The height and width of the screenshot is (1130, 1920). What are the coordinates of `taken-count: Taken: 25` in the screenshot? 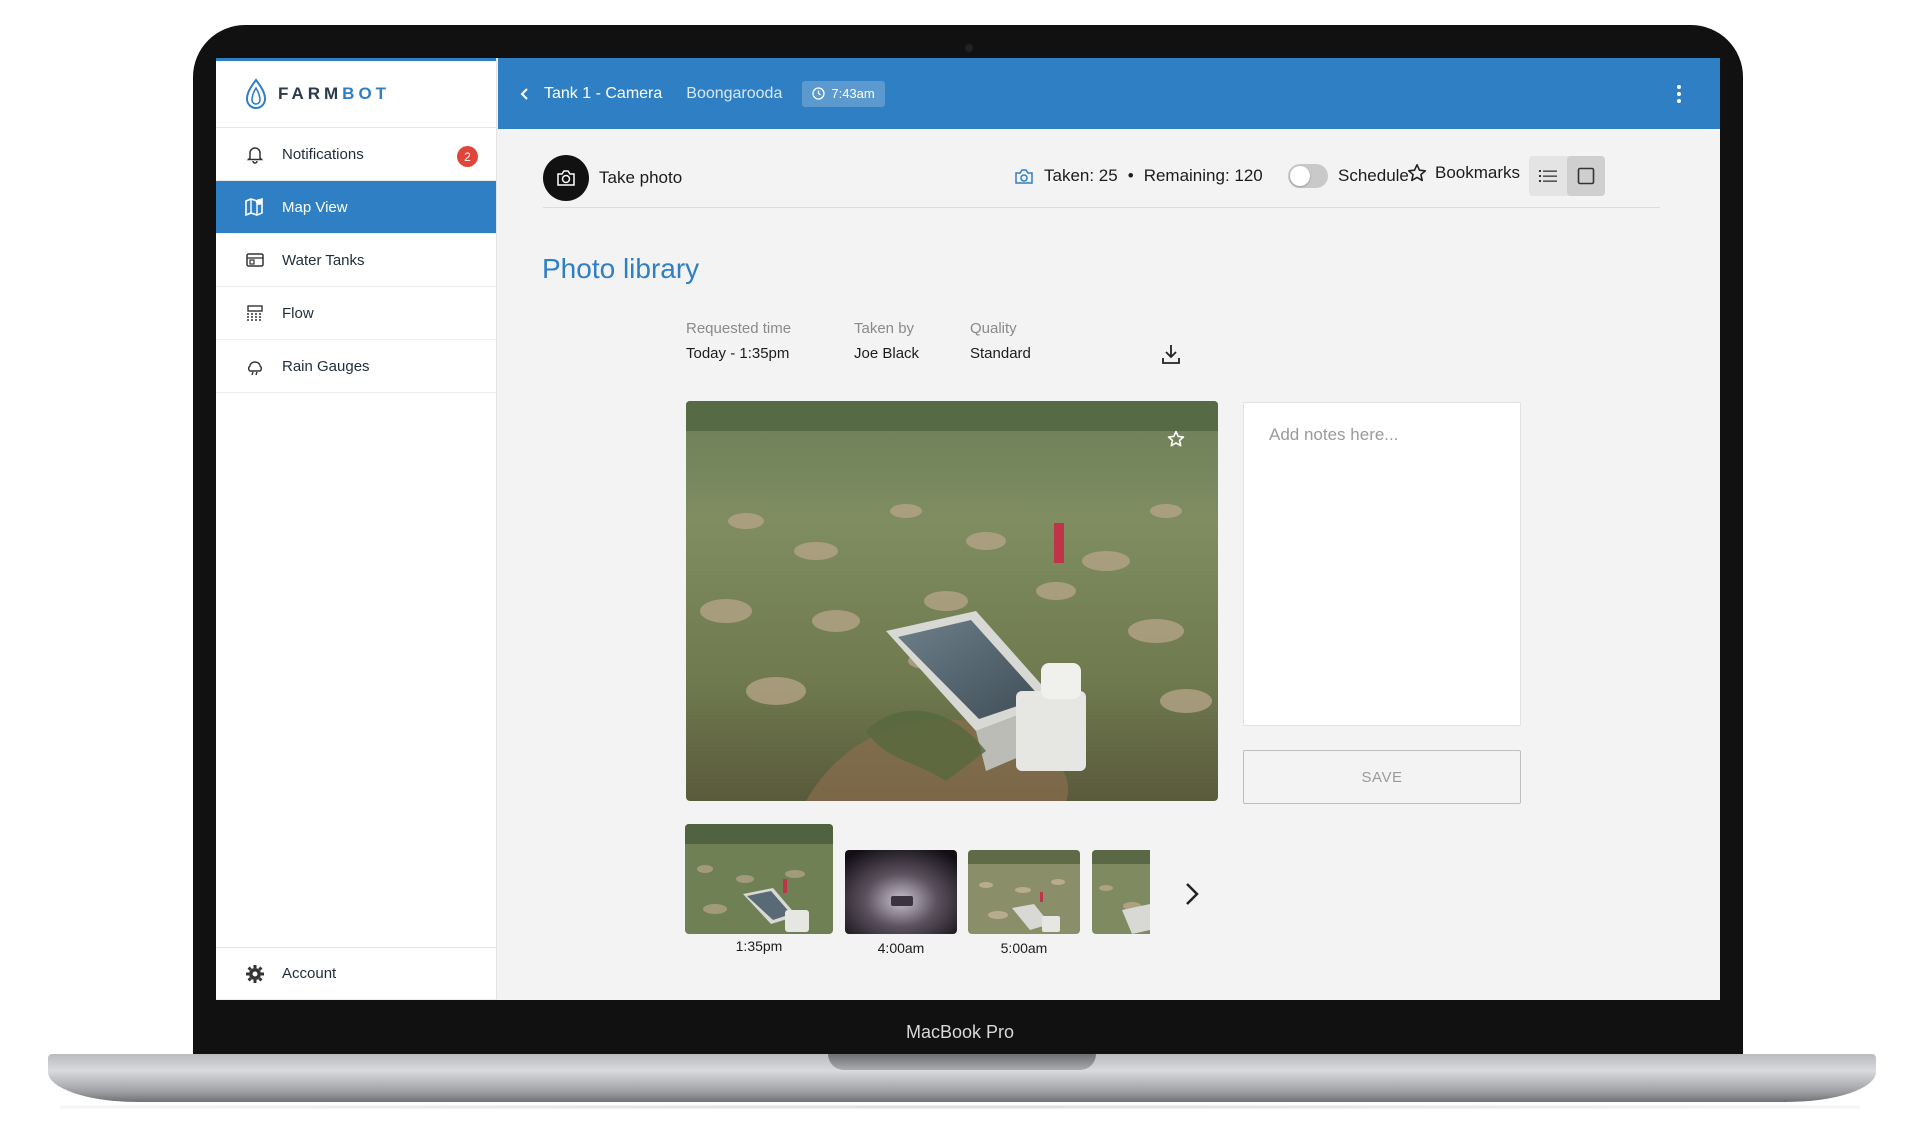 It's located at (1081, 175).